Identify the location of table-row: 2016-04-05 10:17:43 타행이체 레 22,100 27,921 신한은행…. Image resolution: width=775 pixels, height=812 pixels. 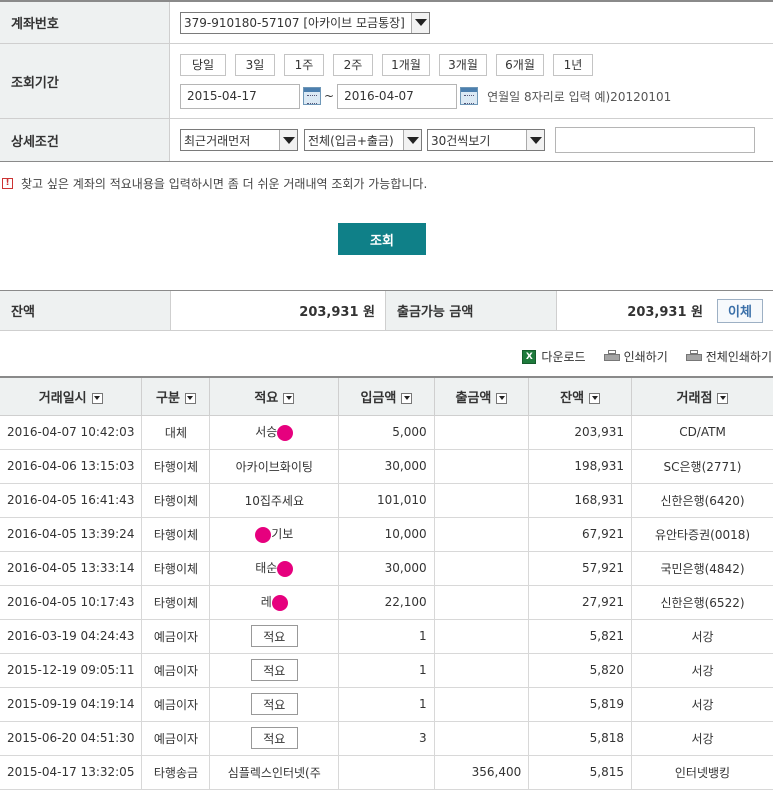
(386, 602).